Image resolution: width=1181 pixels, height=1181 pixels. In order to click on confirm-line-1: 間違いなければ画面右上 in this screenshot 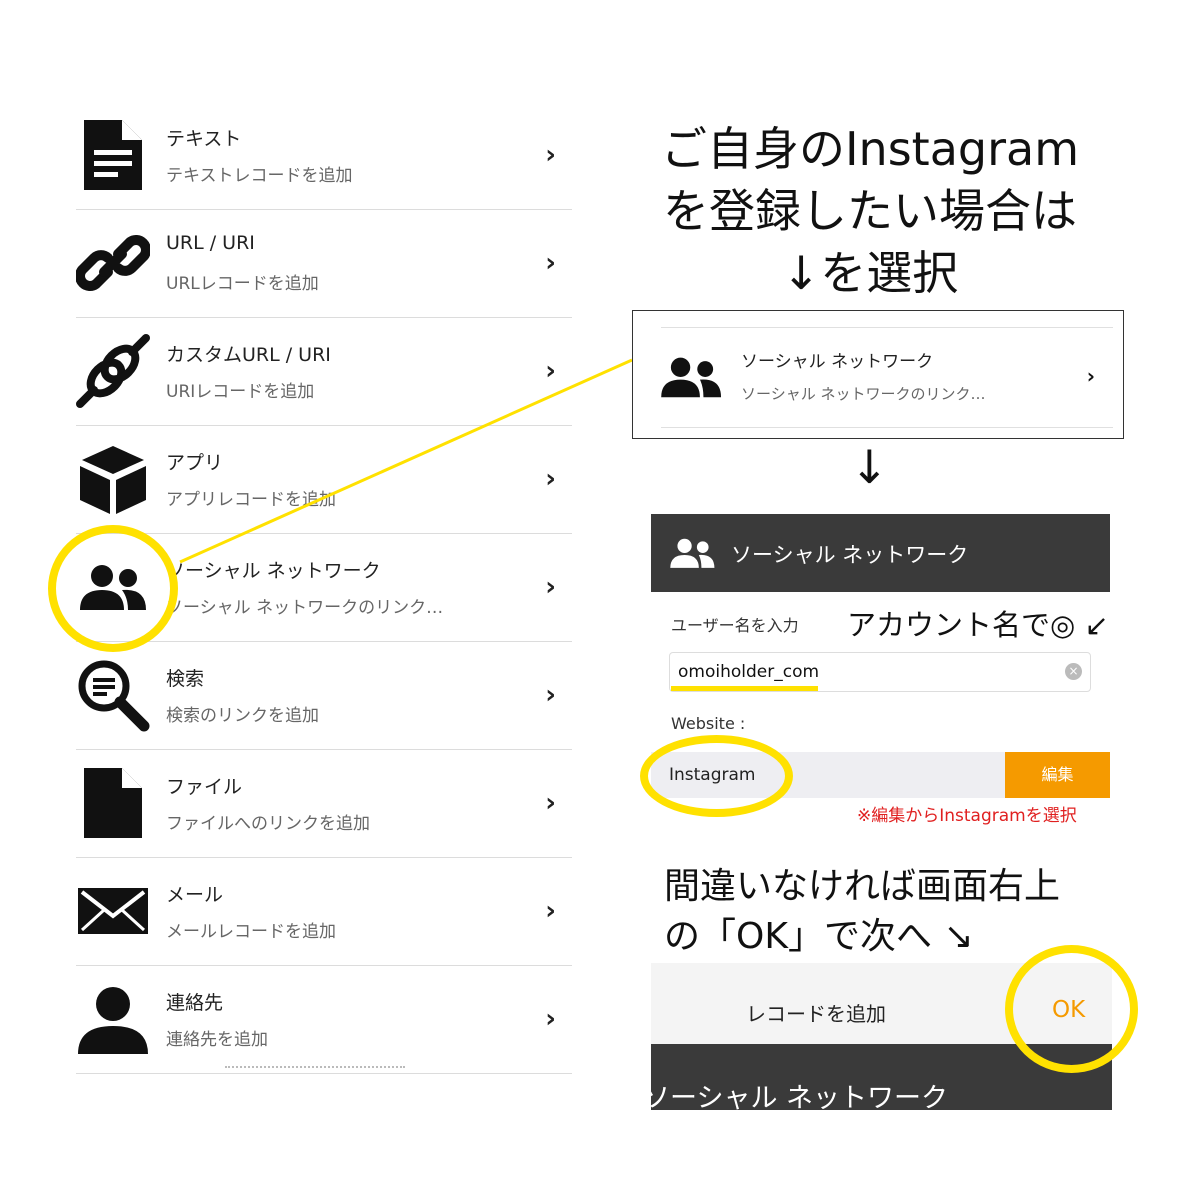, I will do `click(862, 886)`.